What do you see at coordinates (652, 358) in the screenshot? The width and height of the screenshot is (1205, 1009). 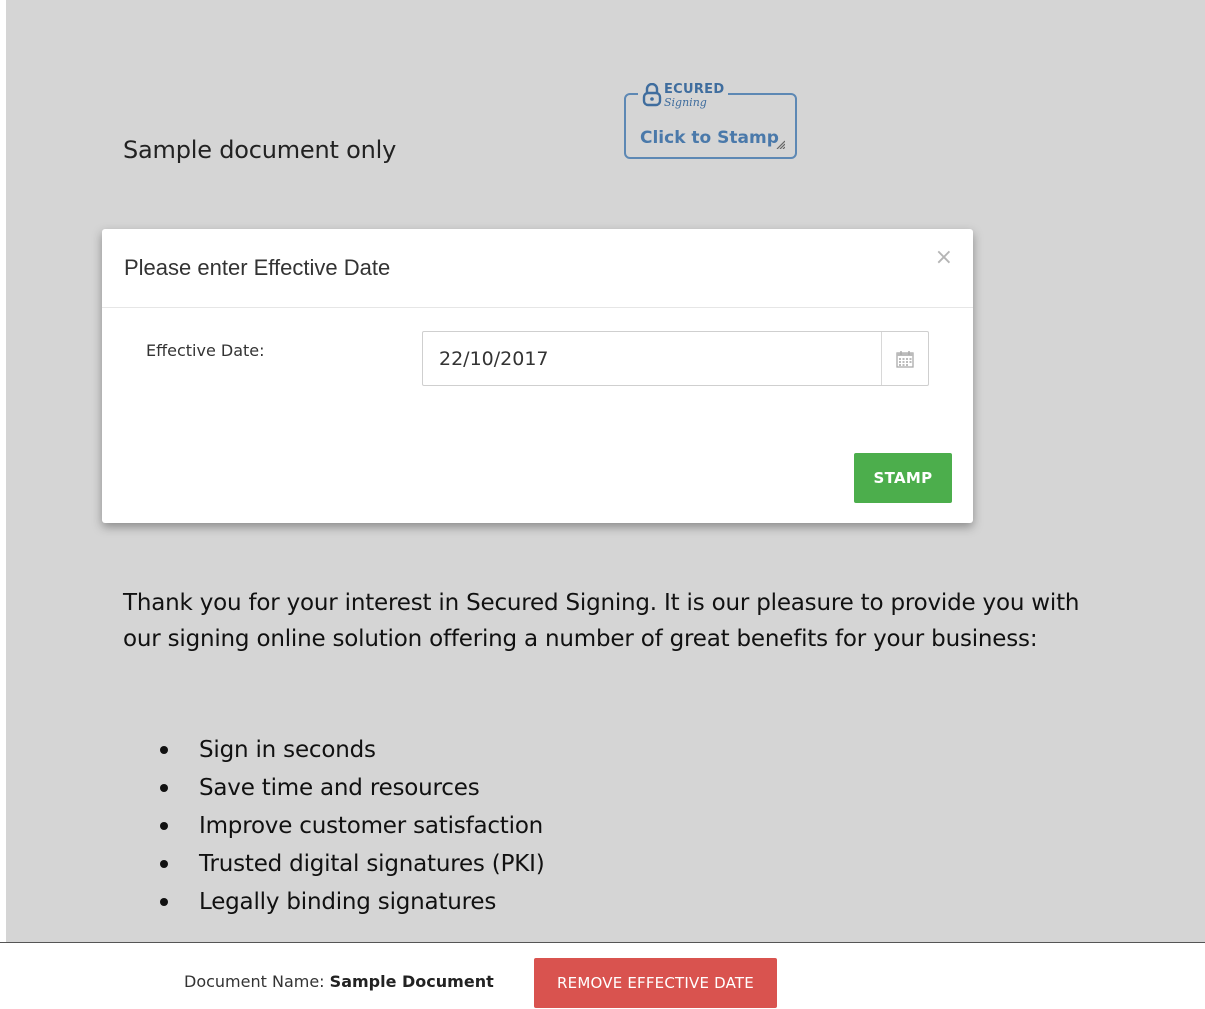 I see `effective-date-input` at bounding box center [652, 358].